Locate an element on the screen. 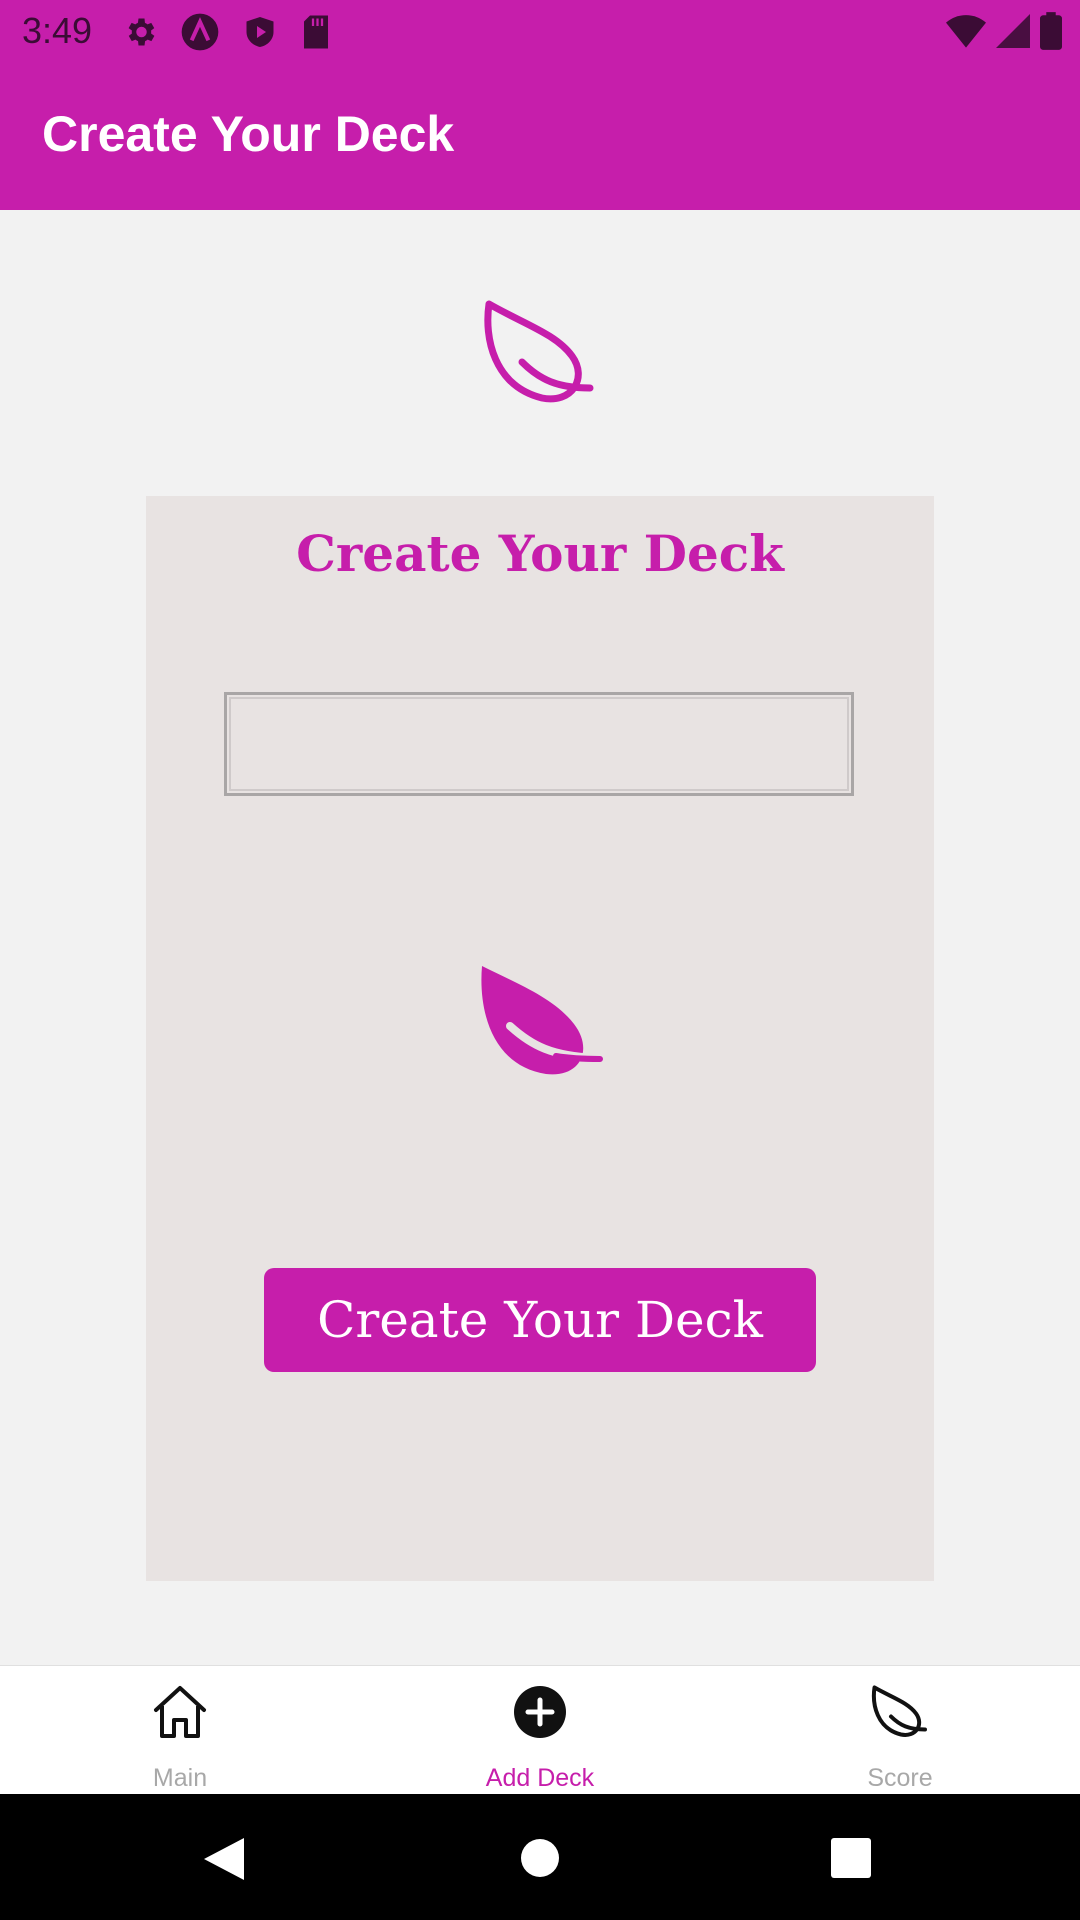  nav-item-score: Score is located at coordinates (900, 1730).